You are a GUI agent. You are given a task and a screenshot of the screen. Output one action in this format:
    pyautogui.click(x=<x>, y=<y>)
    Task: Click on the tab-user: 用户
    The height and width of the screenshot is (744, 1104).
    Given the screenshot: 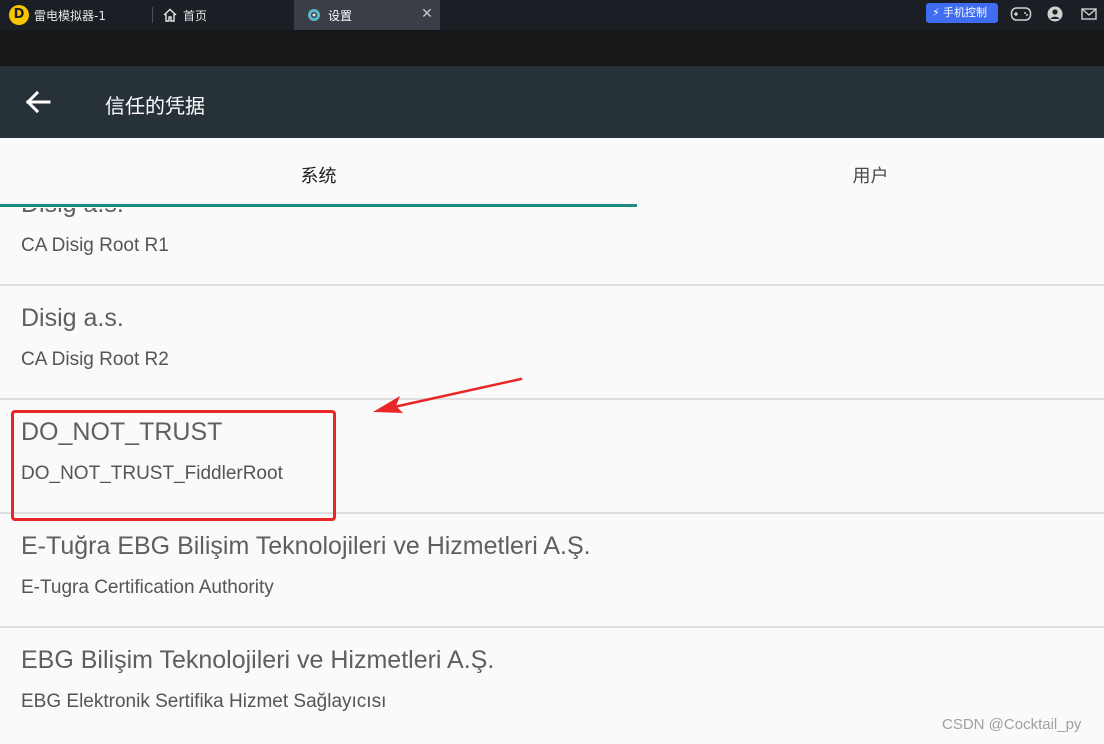 What is the action you would take?
    pyautogui.click(x=870, y=173)
    